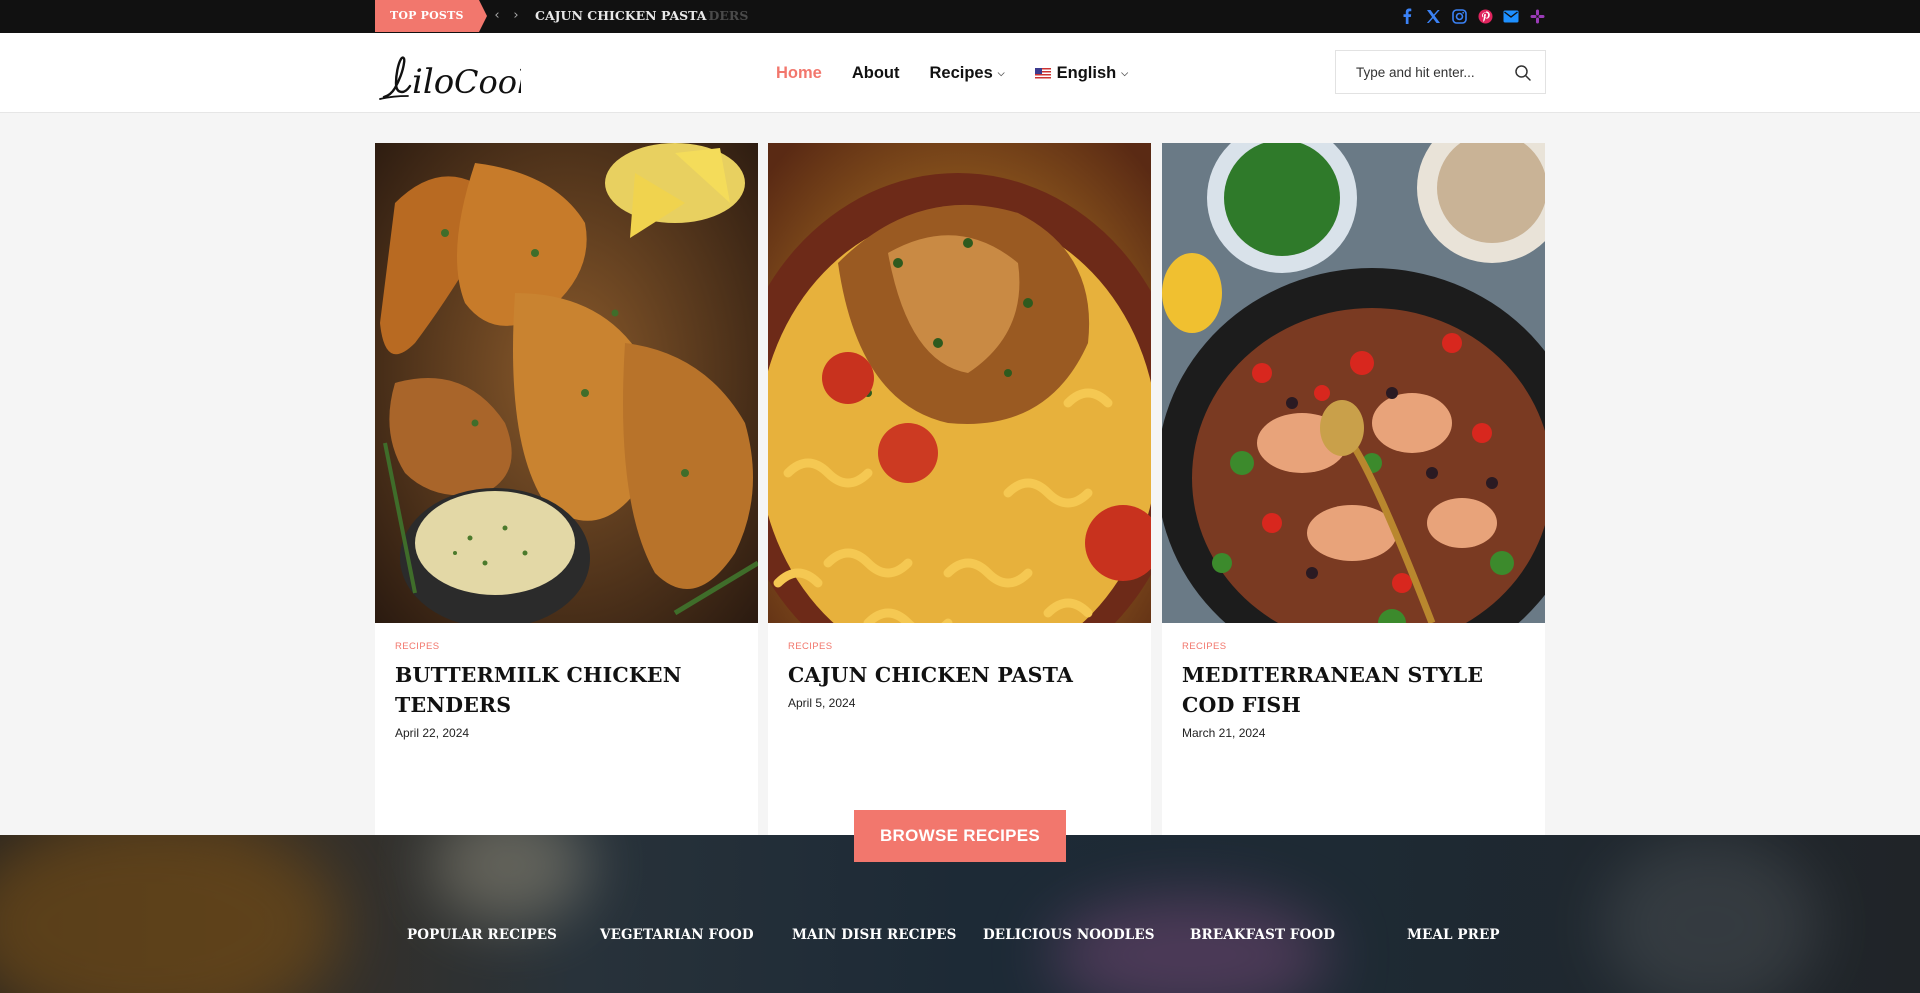 This screenshot has height=993, width=1920. Describe the element at coordinates (1042, 73) in the screenshot. I see `us-flag-icon` at that location.